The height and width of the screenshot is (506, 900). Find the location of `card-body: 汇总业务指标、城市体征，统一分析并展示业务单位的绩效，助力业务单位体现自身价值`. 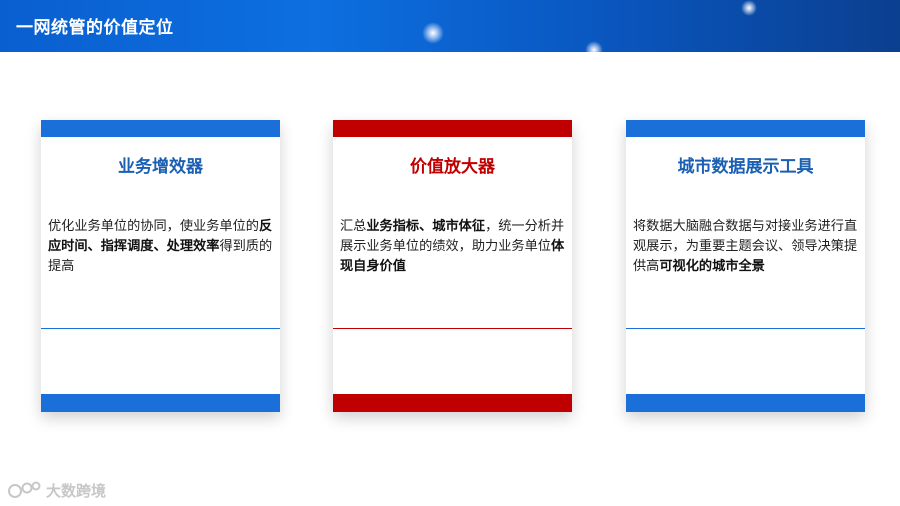

card-body: 汇总业务指标、城市体征，统一分析并展示业务单位的绩效，助力业务单位体现自身价值 is located at coordinates (454, 247).